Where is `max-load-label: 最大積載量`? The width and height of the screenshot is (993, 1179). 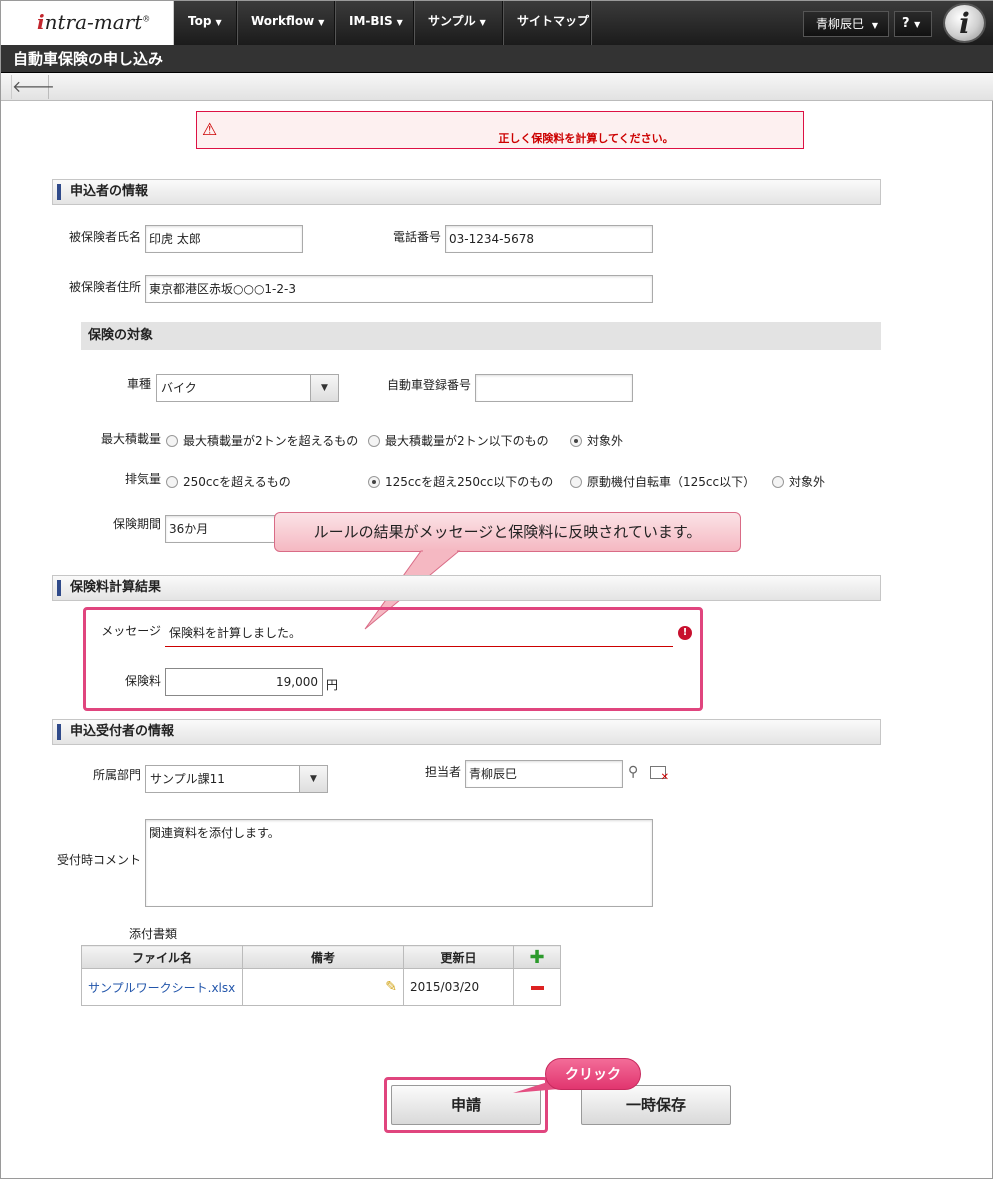 max-load-label: 最大積載量 is located at coordinates (130, 439).